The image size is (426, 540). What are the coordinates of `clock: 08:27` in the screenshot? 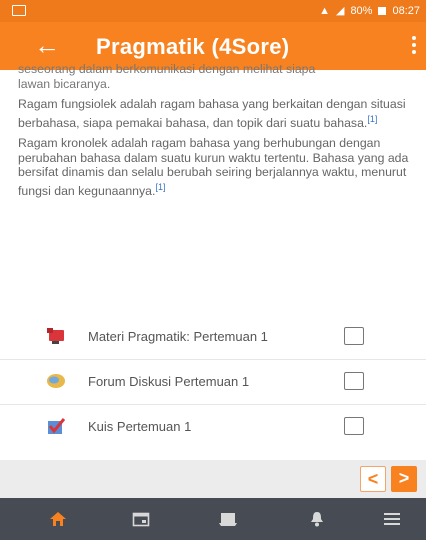 It's located at (406, 10).